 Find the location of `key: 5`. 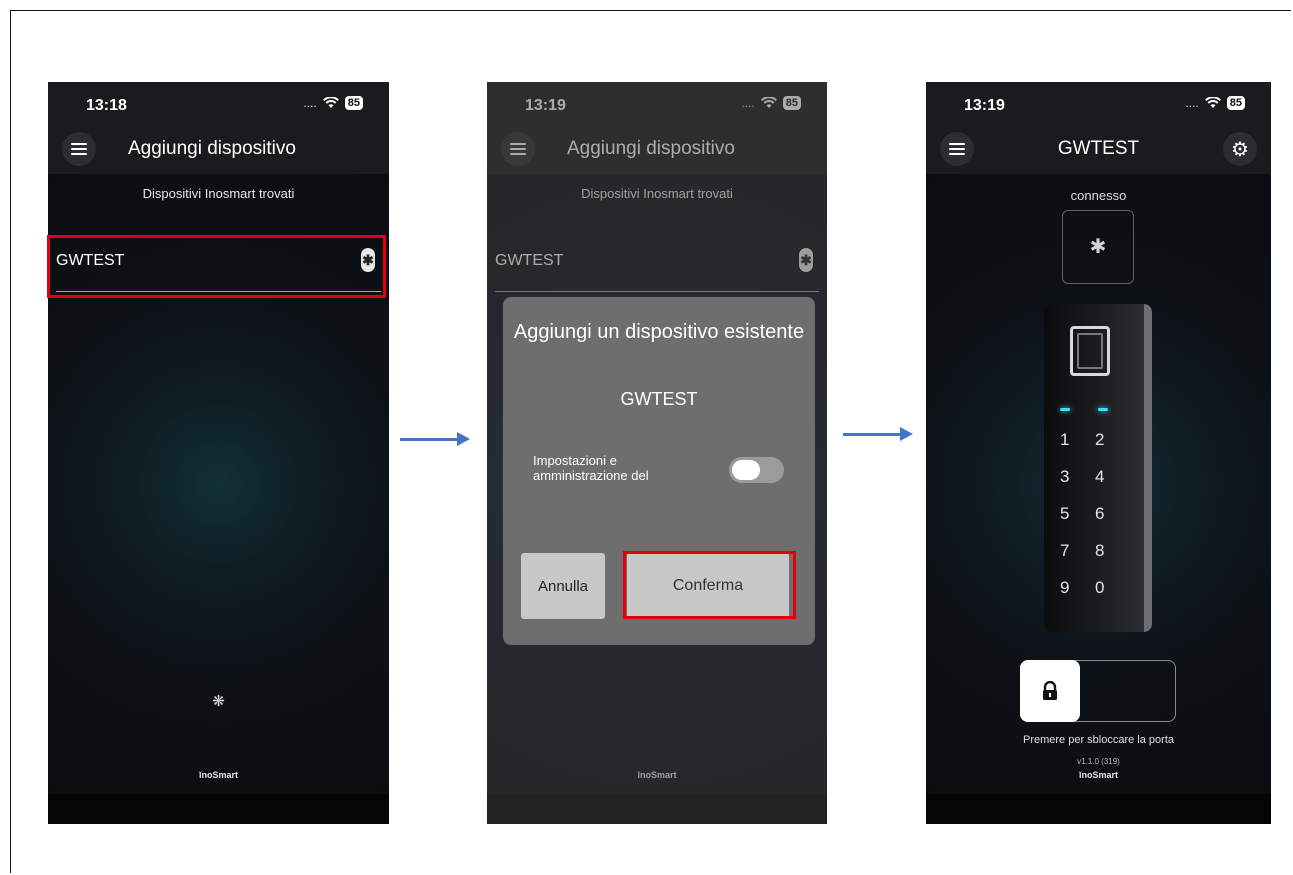

key: 5 is located at coordinates (1065, 513).